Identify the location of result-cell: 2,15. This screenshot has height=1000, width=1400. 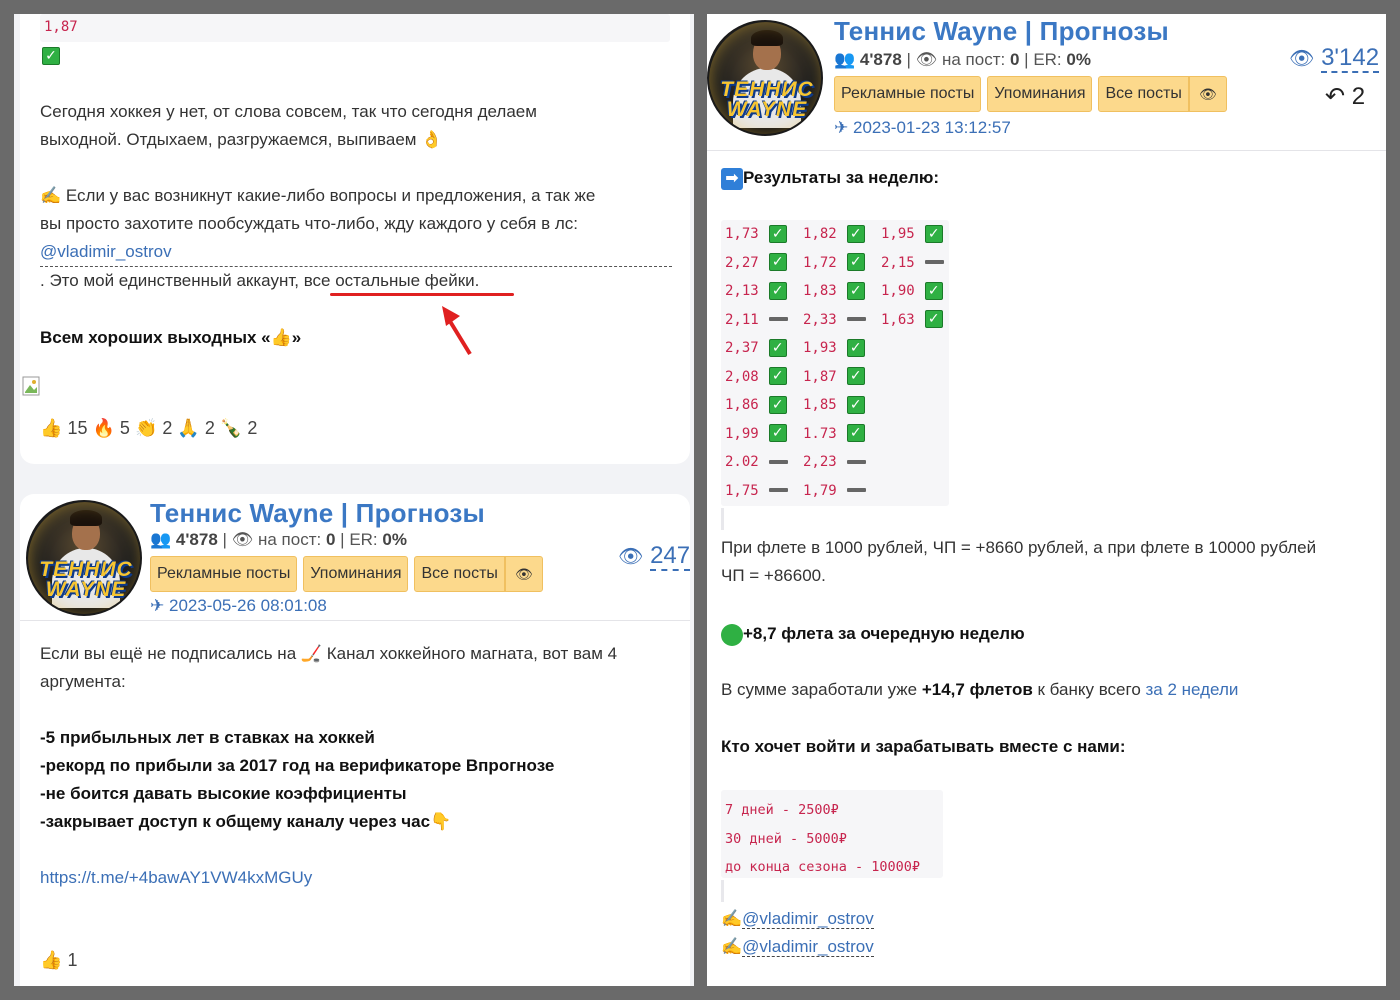
(912, 263).